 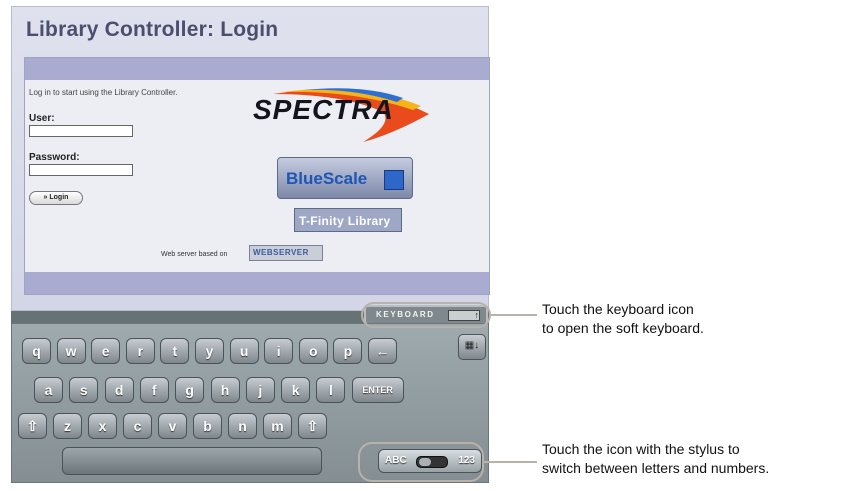 What do you see at coordinates (137, 426) in the screenshot?
I see `key-c: c` at bounding box center [137, 426].